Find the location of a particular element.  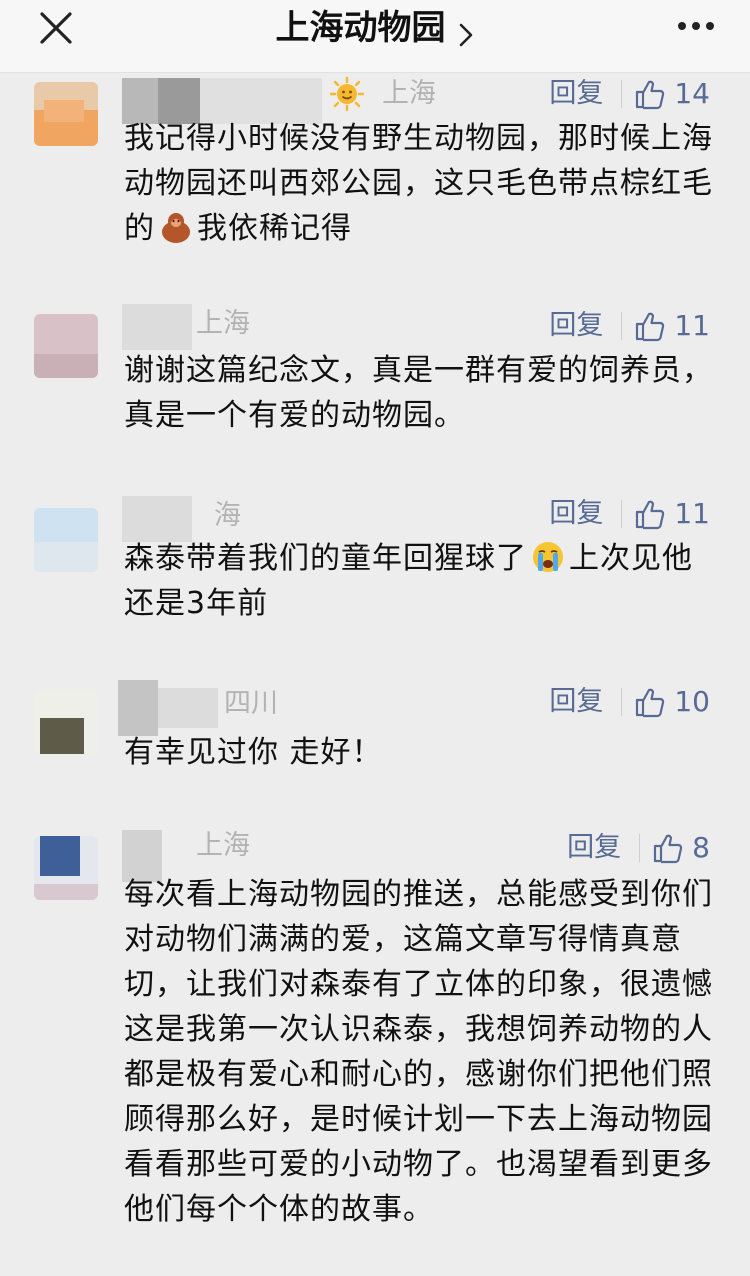

comment-text-part: 我依稀记得 is located at coordinates (274, 228).